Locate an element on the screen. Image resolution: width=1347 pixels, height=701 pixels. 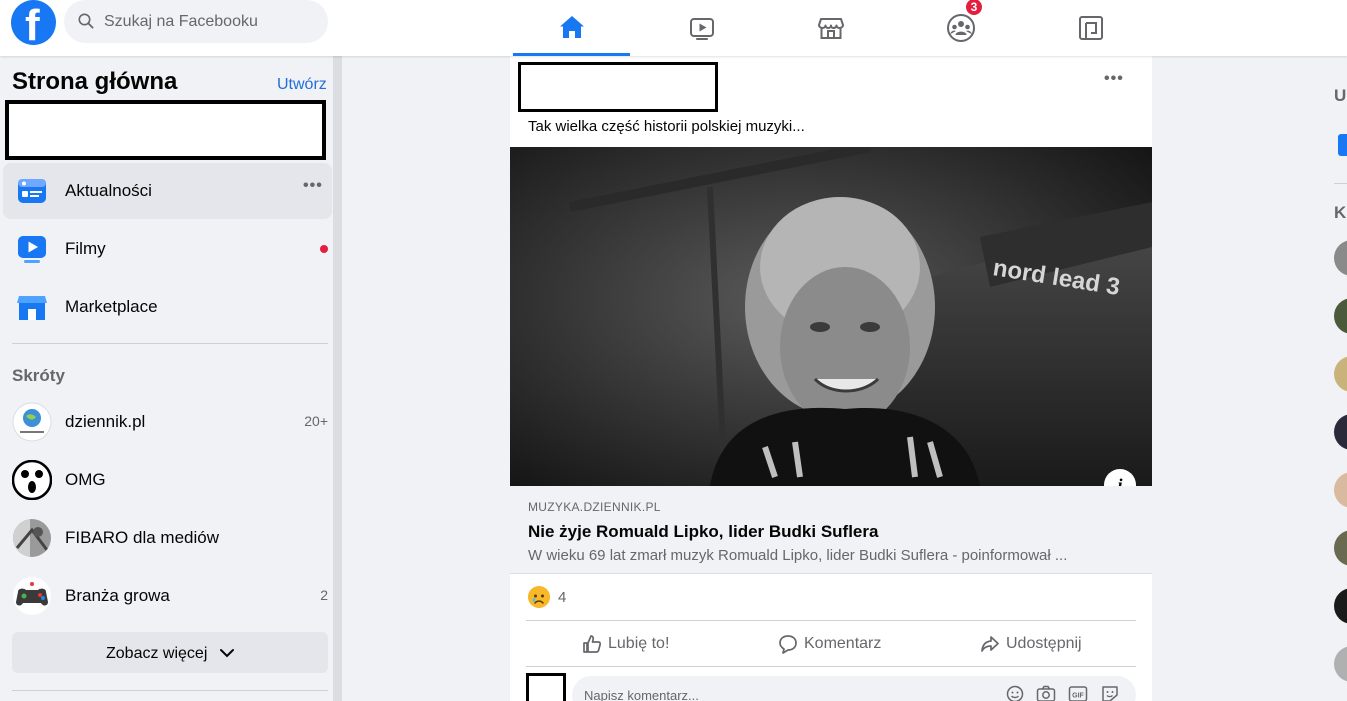
store-icon is located at coordinates (830, 28).